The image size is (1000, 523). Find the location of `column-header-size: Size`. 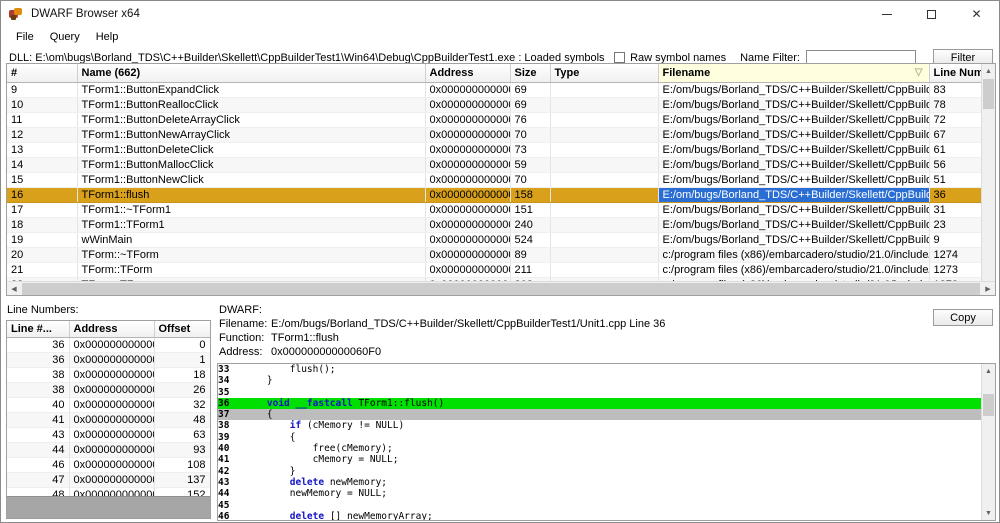

column-header-size: Size is located at coordinates (530, 73).